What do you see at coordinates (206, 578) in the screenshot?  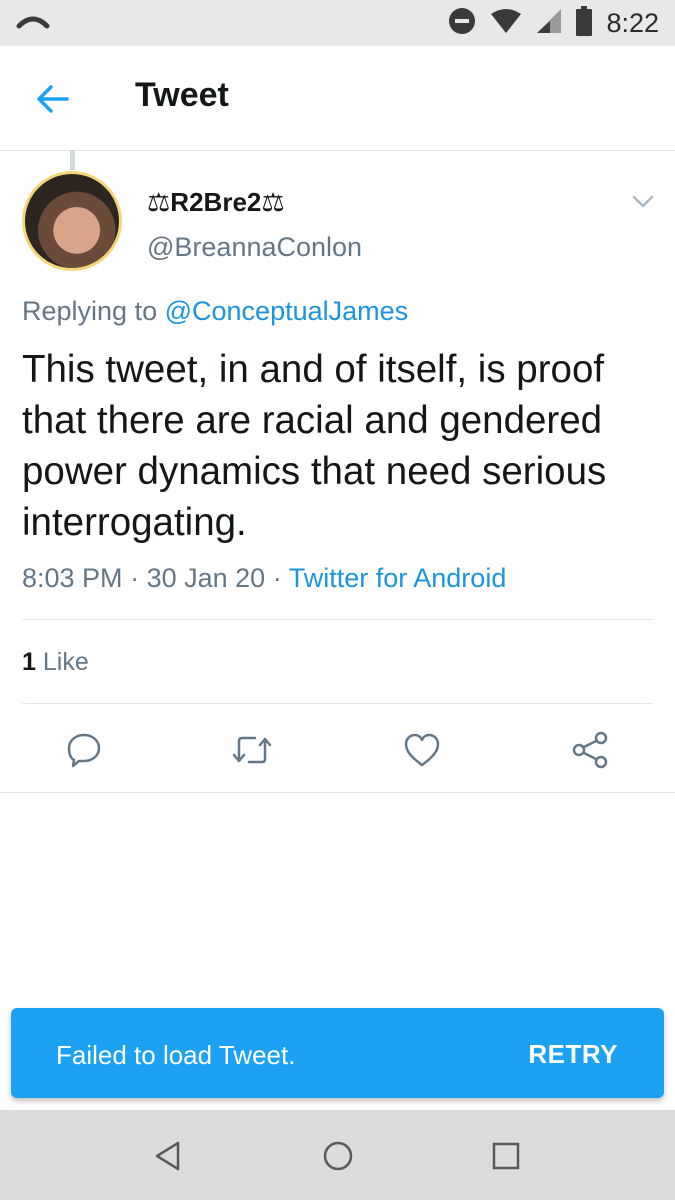 I see `tweet-date: 30 Jan 20` at bounding box center [206, 578].